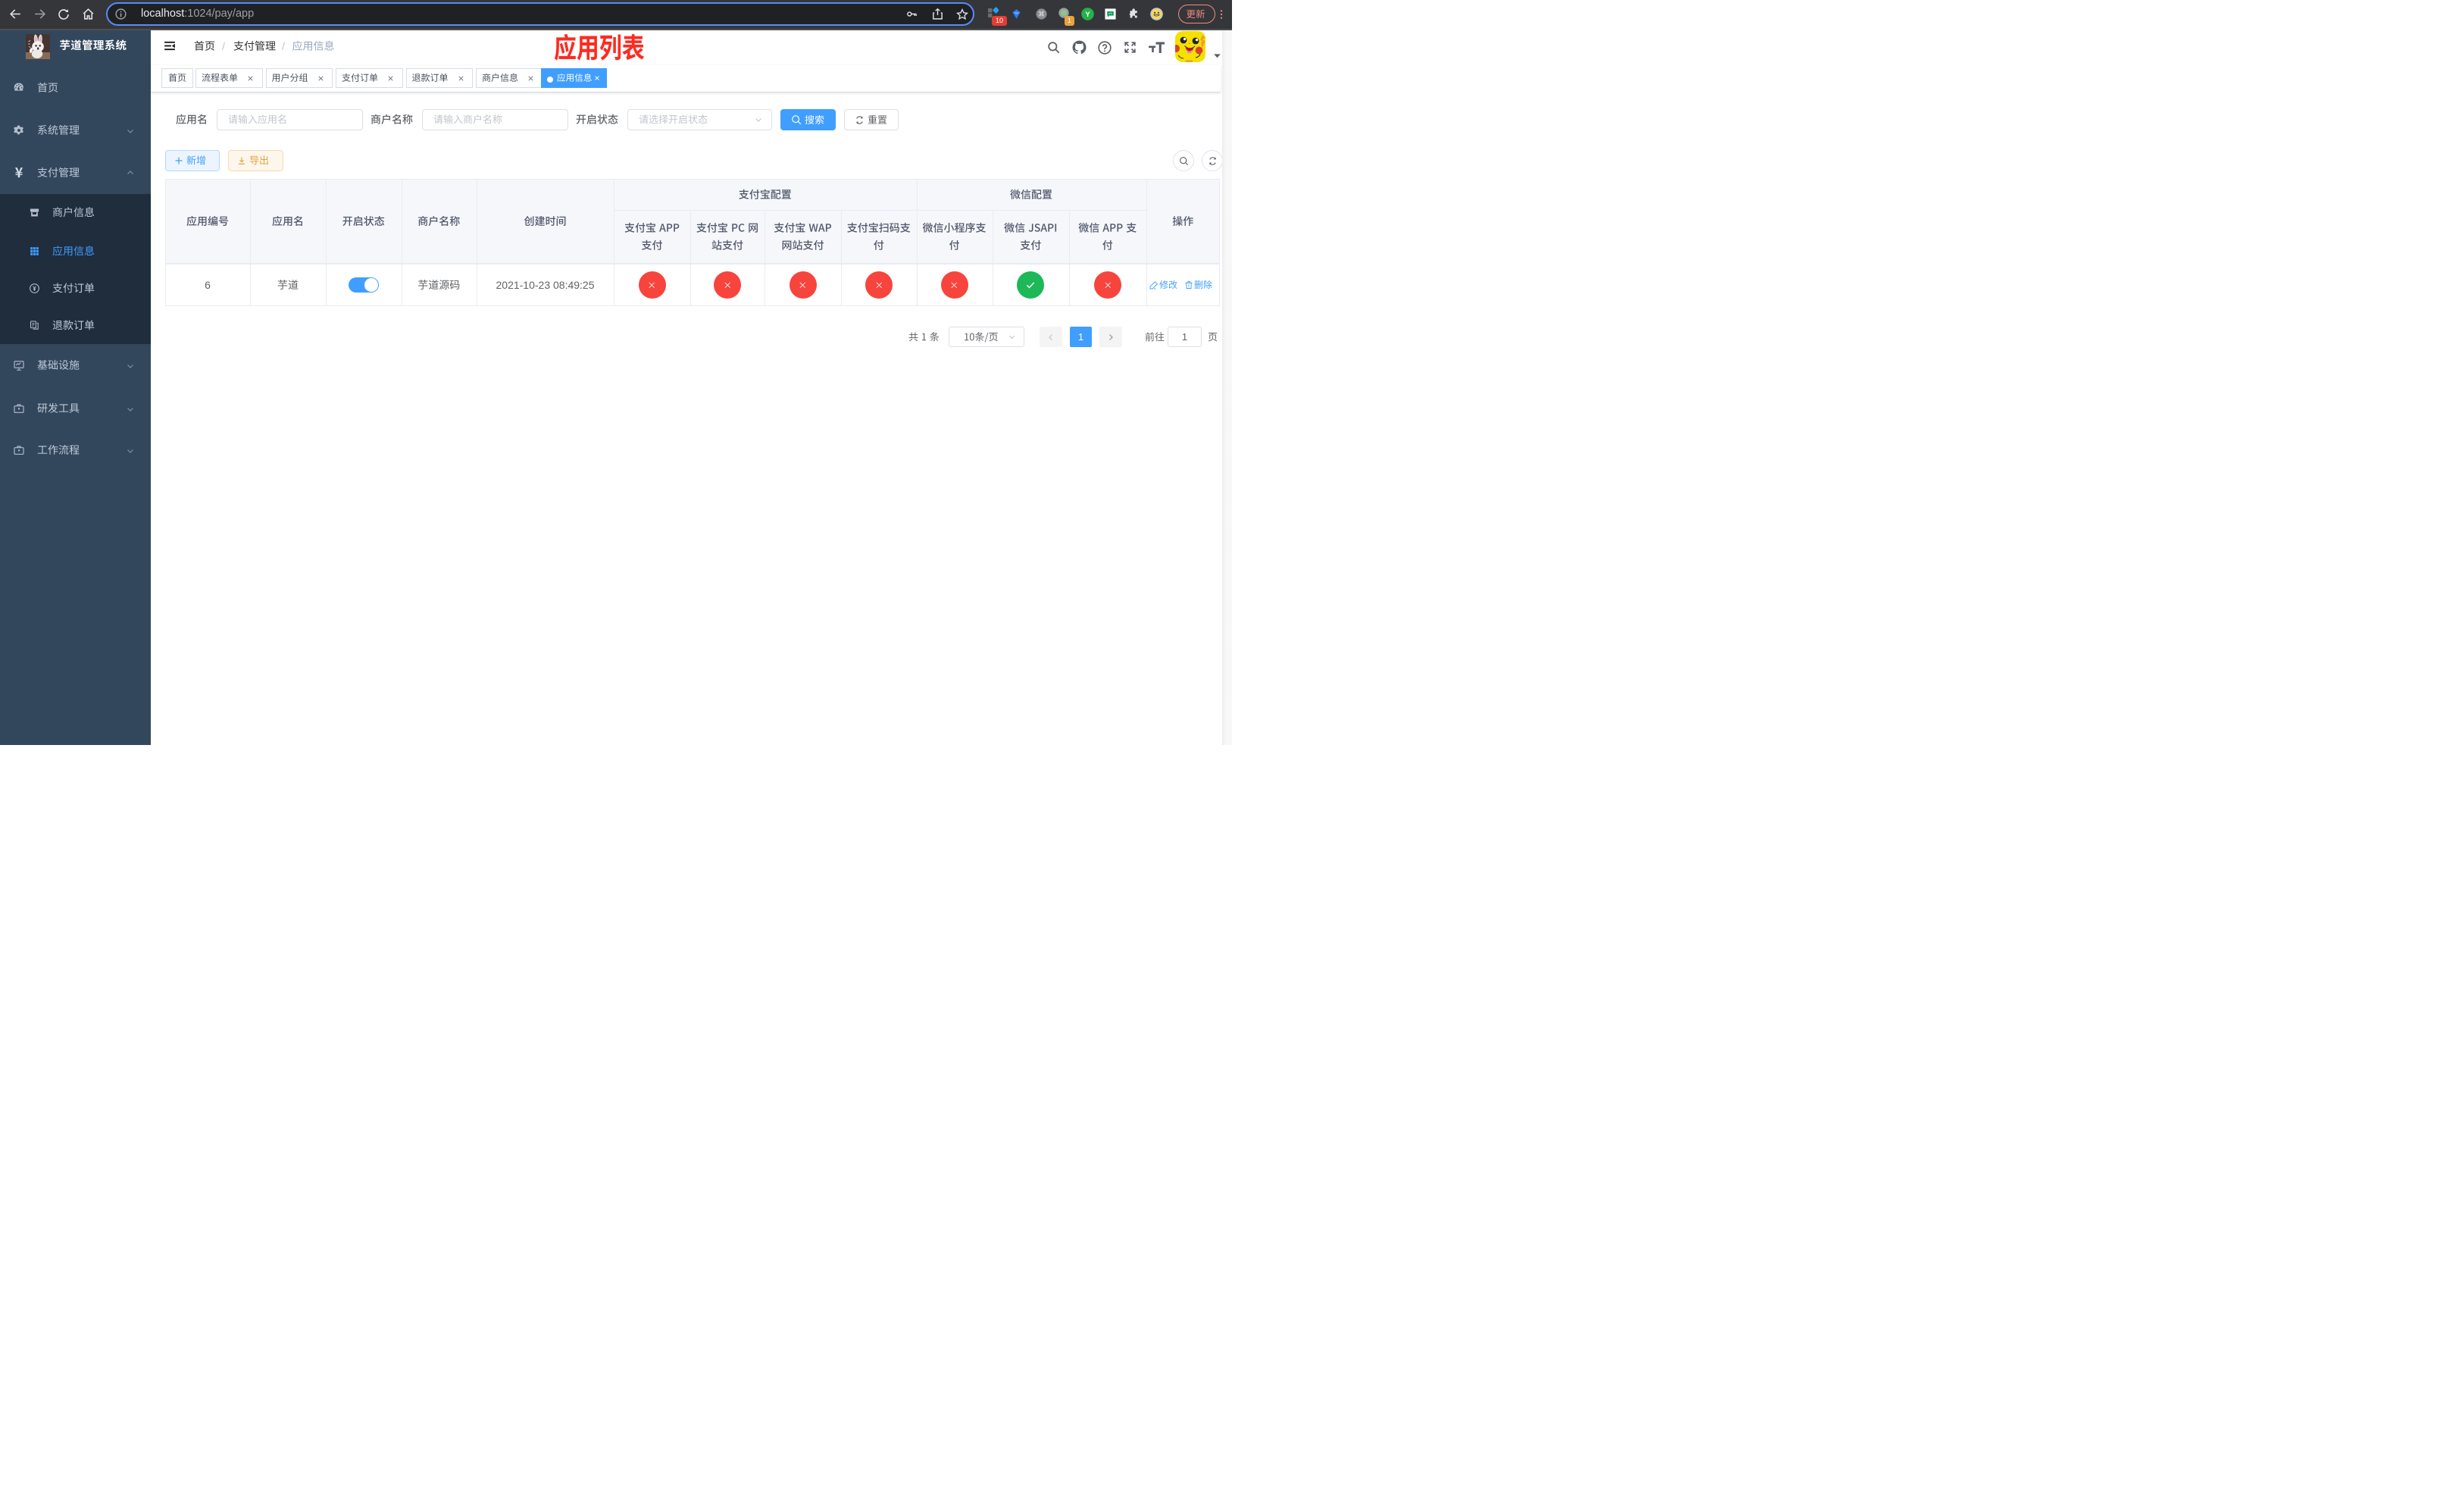 Image resolution: width=2464 pixels, height=1490 pixels. I want to click on svg-text: Y, so click(1087, 15).